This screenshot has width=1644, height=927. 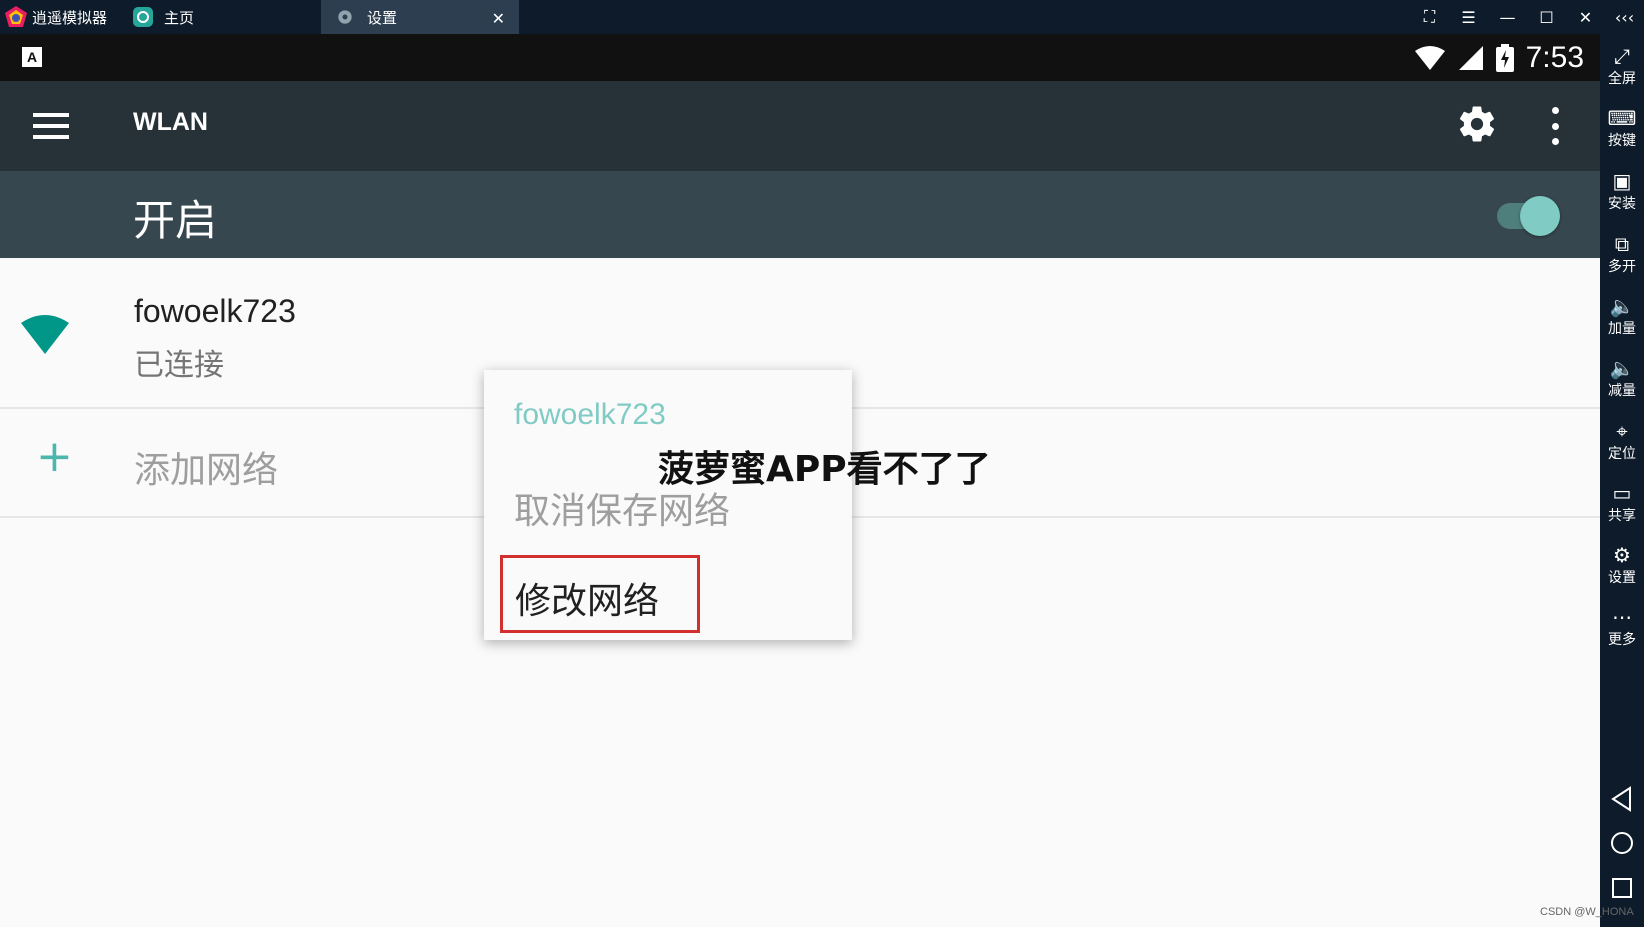 What do you see at coordinates (1585, 17) in the screenshot?
I see `close-window-button: ✕` at bounding box center [1585, 17].